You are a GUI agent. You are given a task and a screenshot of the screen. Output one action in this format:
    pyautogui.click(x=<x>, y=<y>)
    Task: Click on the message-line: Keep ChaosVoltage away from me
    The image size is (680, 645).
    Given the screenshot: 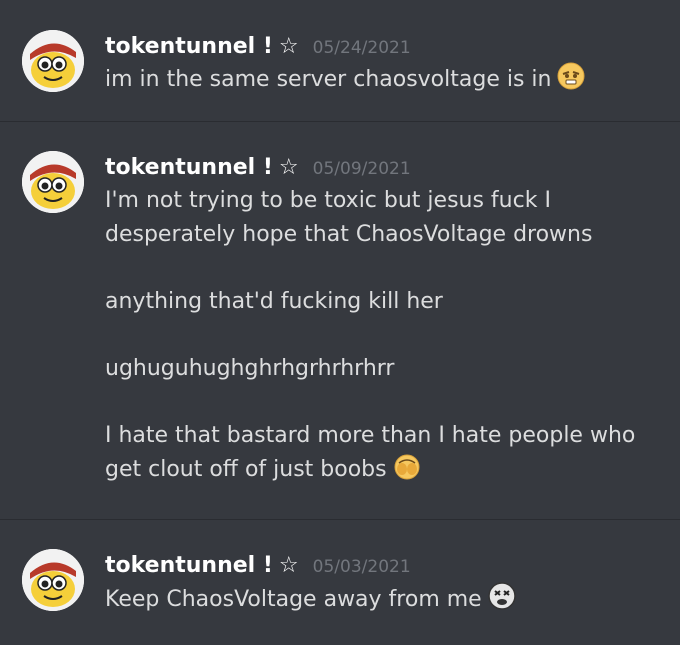 What is the action you would take?
    pyautogui.click(x=385, y=599)
    